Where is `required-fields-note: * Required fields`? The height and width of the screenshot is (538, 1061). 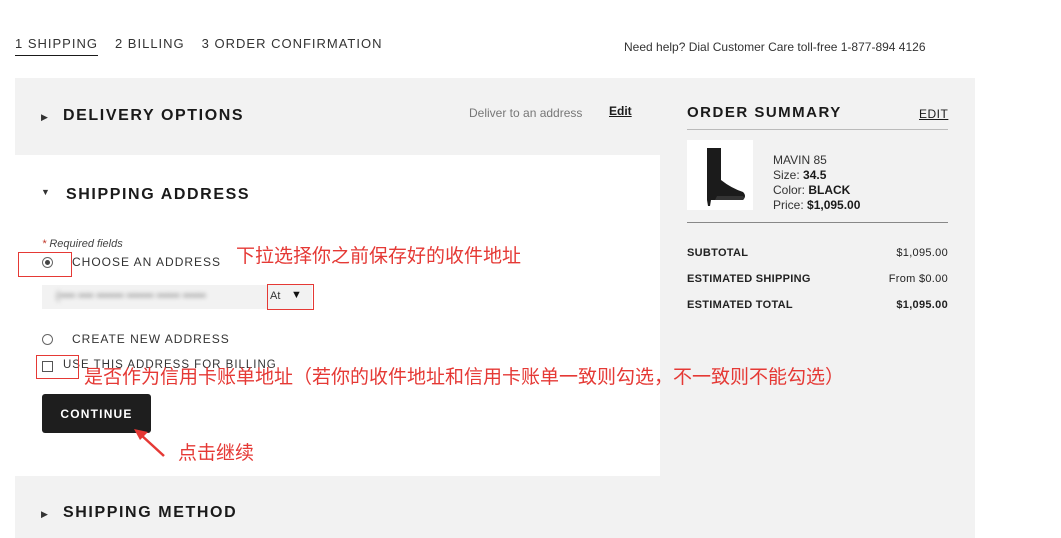 required-fields-note: * Required fields is located at coordinates (82, 244).